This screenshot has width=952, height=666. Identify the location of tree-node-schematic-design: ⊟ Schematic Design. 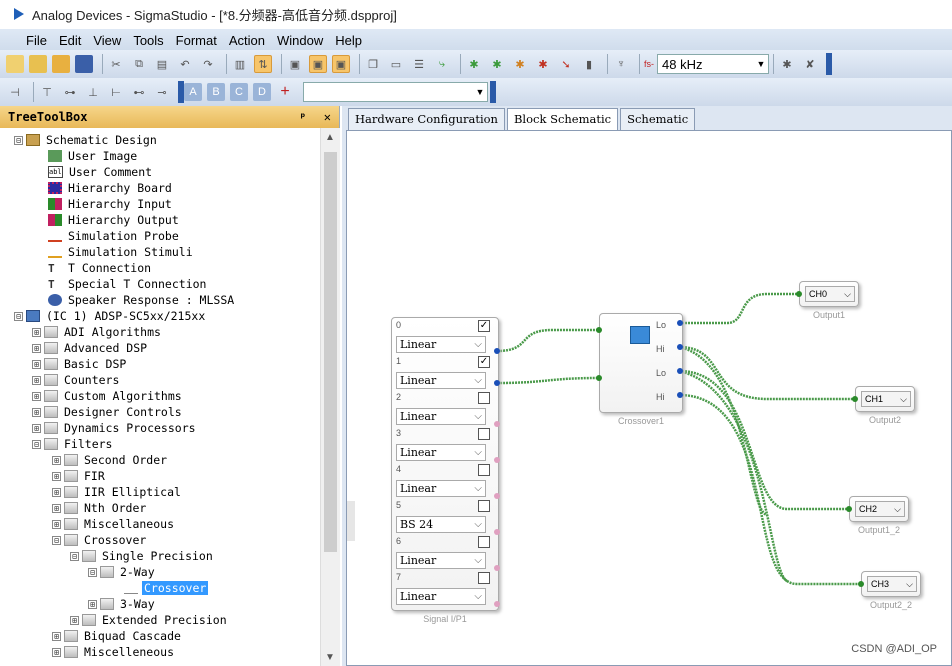
(86, 140).